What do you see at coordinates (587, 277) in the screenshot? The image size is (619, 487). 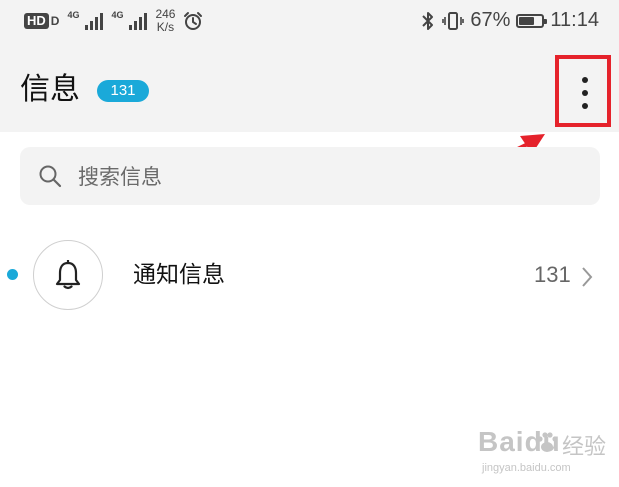 I see `chevron-right-icon` at bounding box center [587, 277].